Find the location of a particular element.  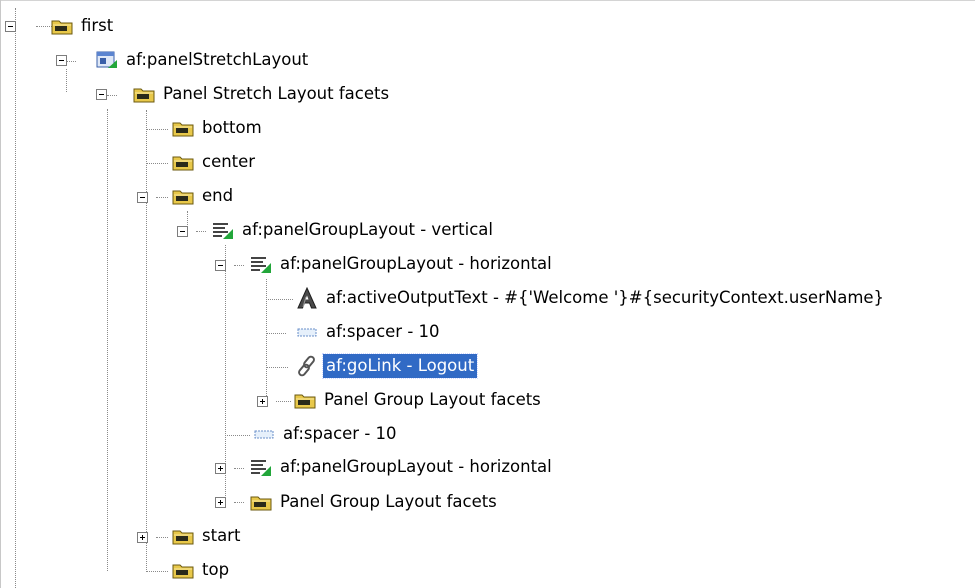

tree-node-panel-stretch-facets: Panel Stretch Layout facets is located at coordinates (262, 94).